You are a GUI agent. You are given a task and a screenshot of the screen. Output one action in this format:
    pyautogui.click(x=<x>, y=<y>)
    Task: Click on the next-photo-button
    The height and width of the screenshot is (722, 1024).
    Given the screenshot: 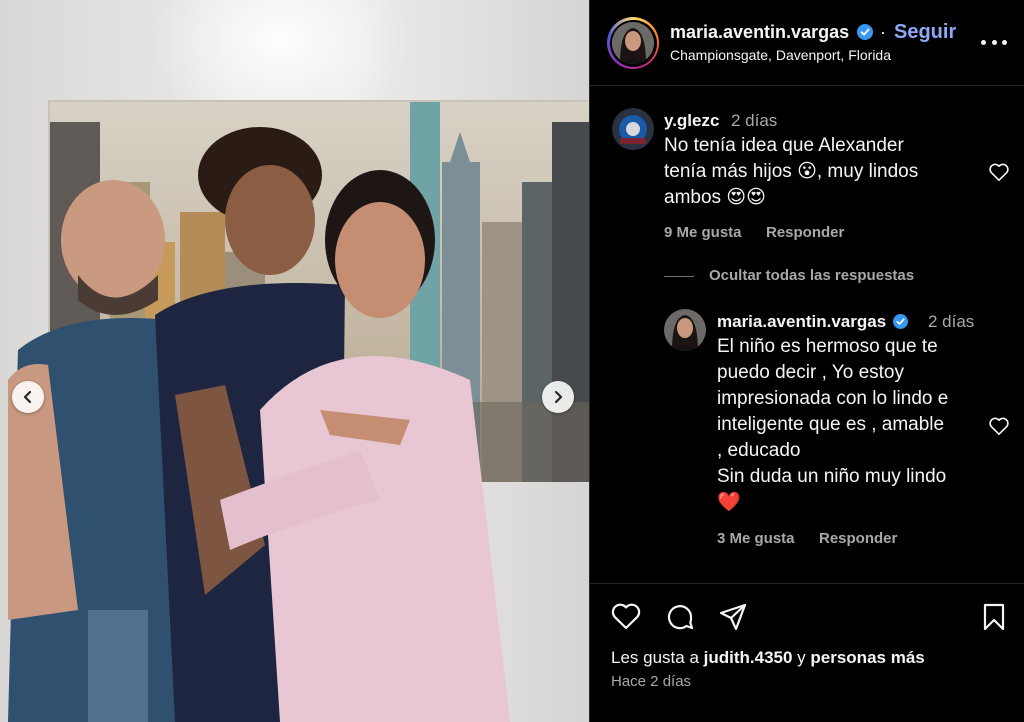 What is the action you would take?
    pyautogui.click(x=558, y=397)
    